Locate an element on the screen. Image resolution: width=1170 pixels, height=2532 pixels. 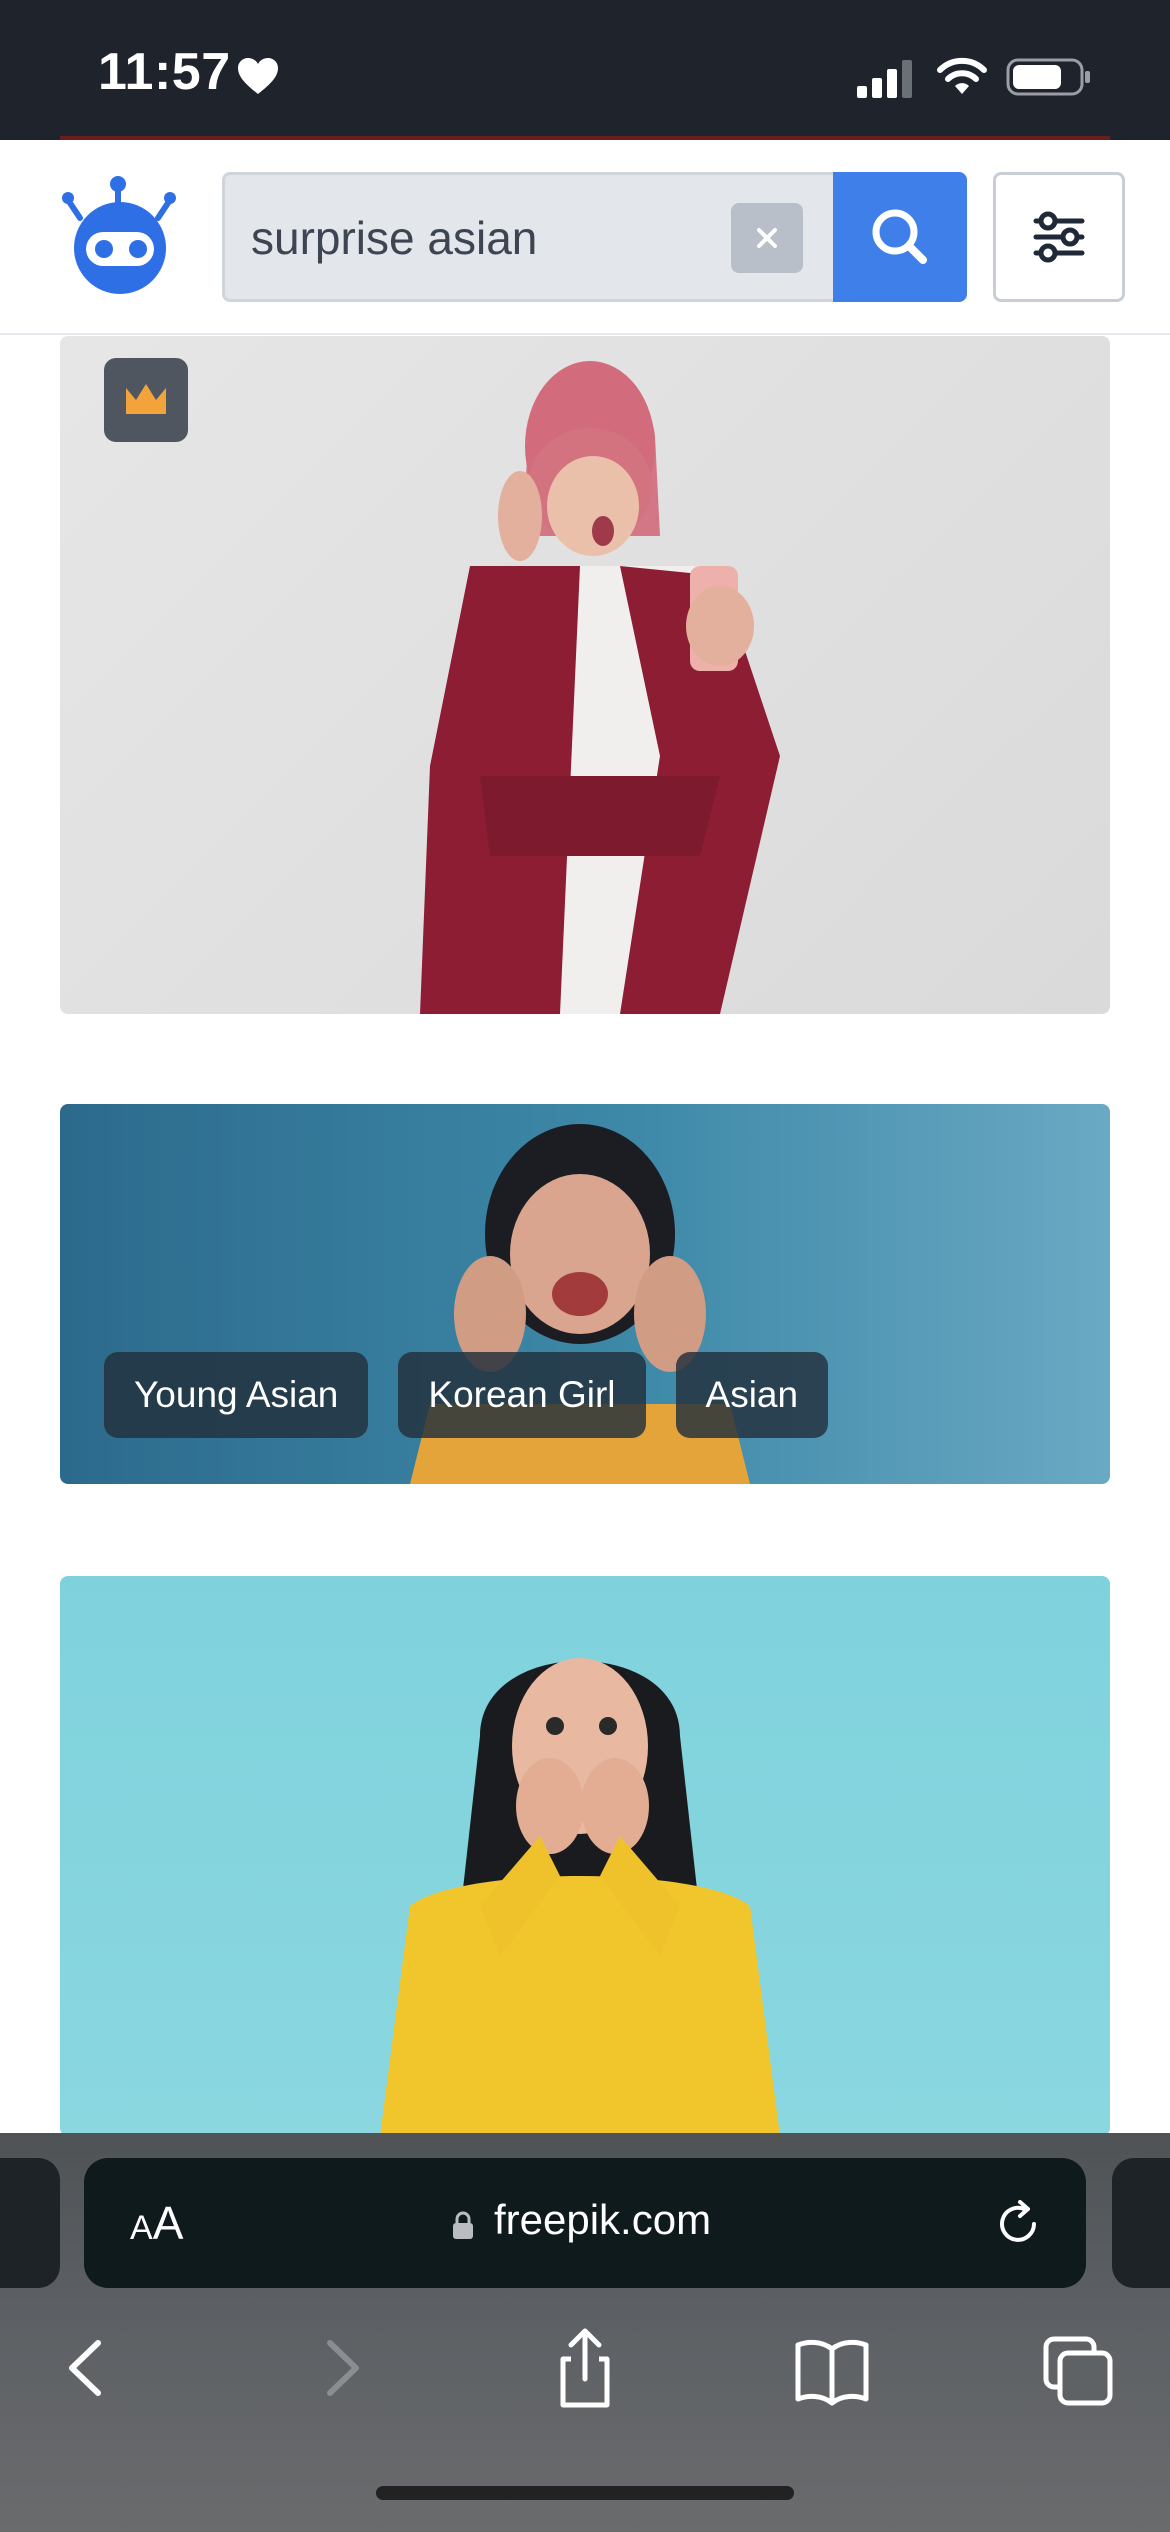
search-button is located at coordinates (900, 237).